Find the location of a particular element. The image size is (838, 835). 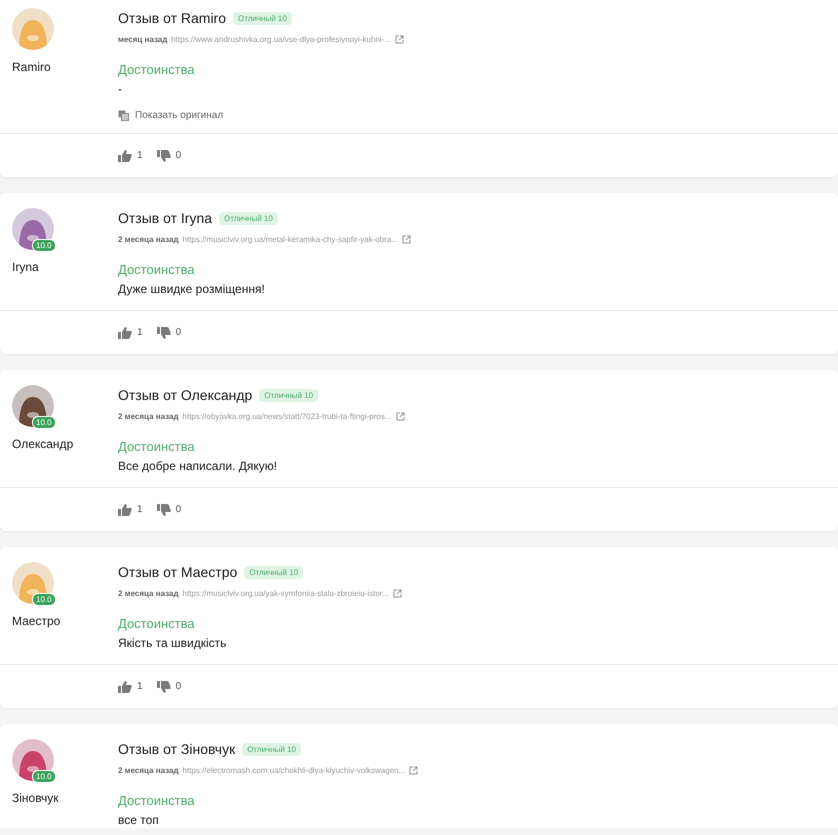

author-name: Олександр is located at coordinates (65, 444).